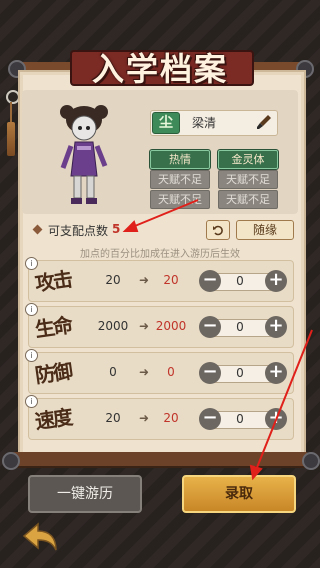 The image size is (320, 568). I want to click on points-label: 可支配点数, so click(78, 231).